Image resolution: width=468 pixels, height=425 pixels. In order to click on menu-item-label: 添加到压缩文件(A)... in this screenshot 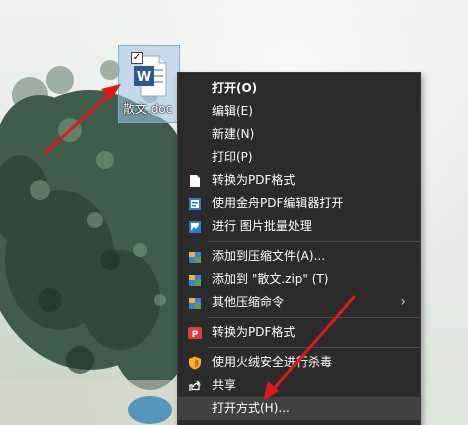, I will do `click(269, 256)`.